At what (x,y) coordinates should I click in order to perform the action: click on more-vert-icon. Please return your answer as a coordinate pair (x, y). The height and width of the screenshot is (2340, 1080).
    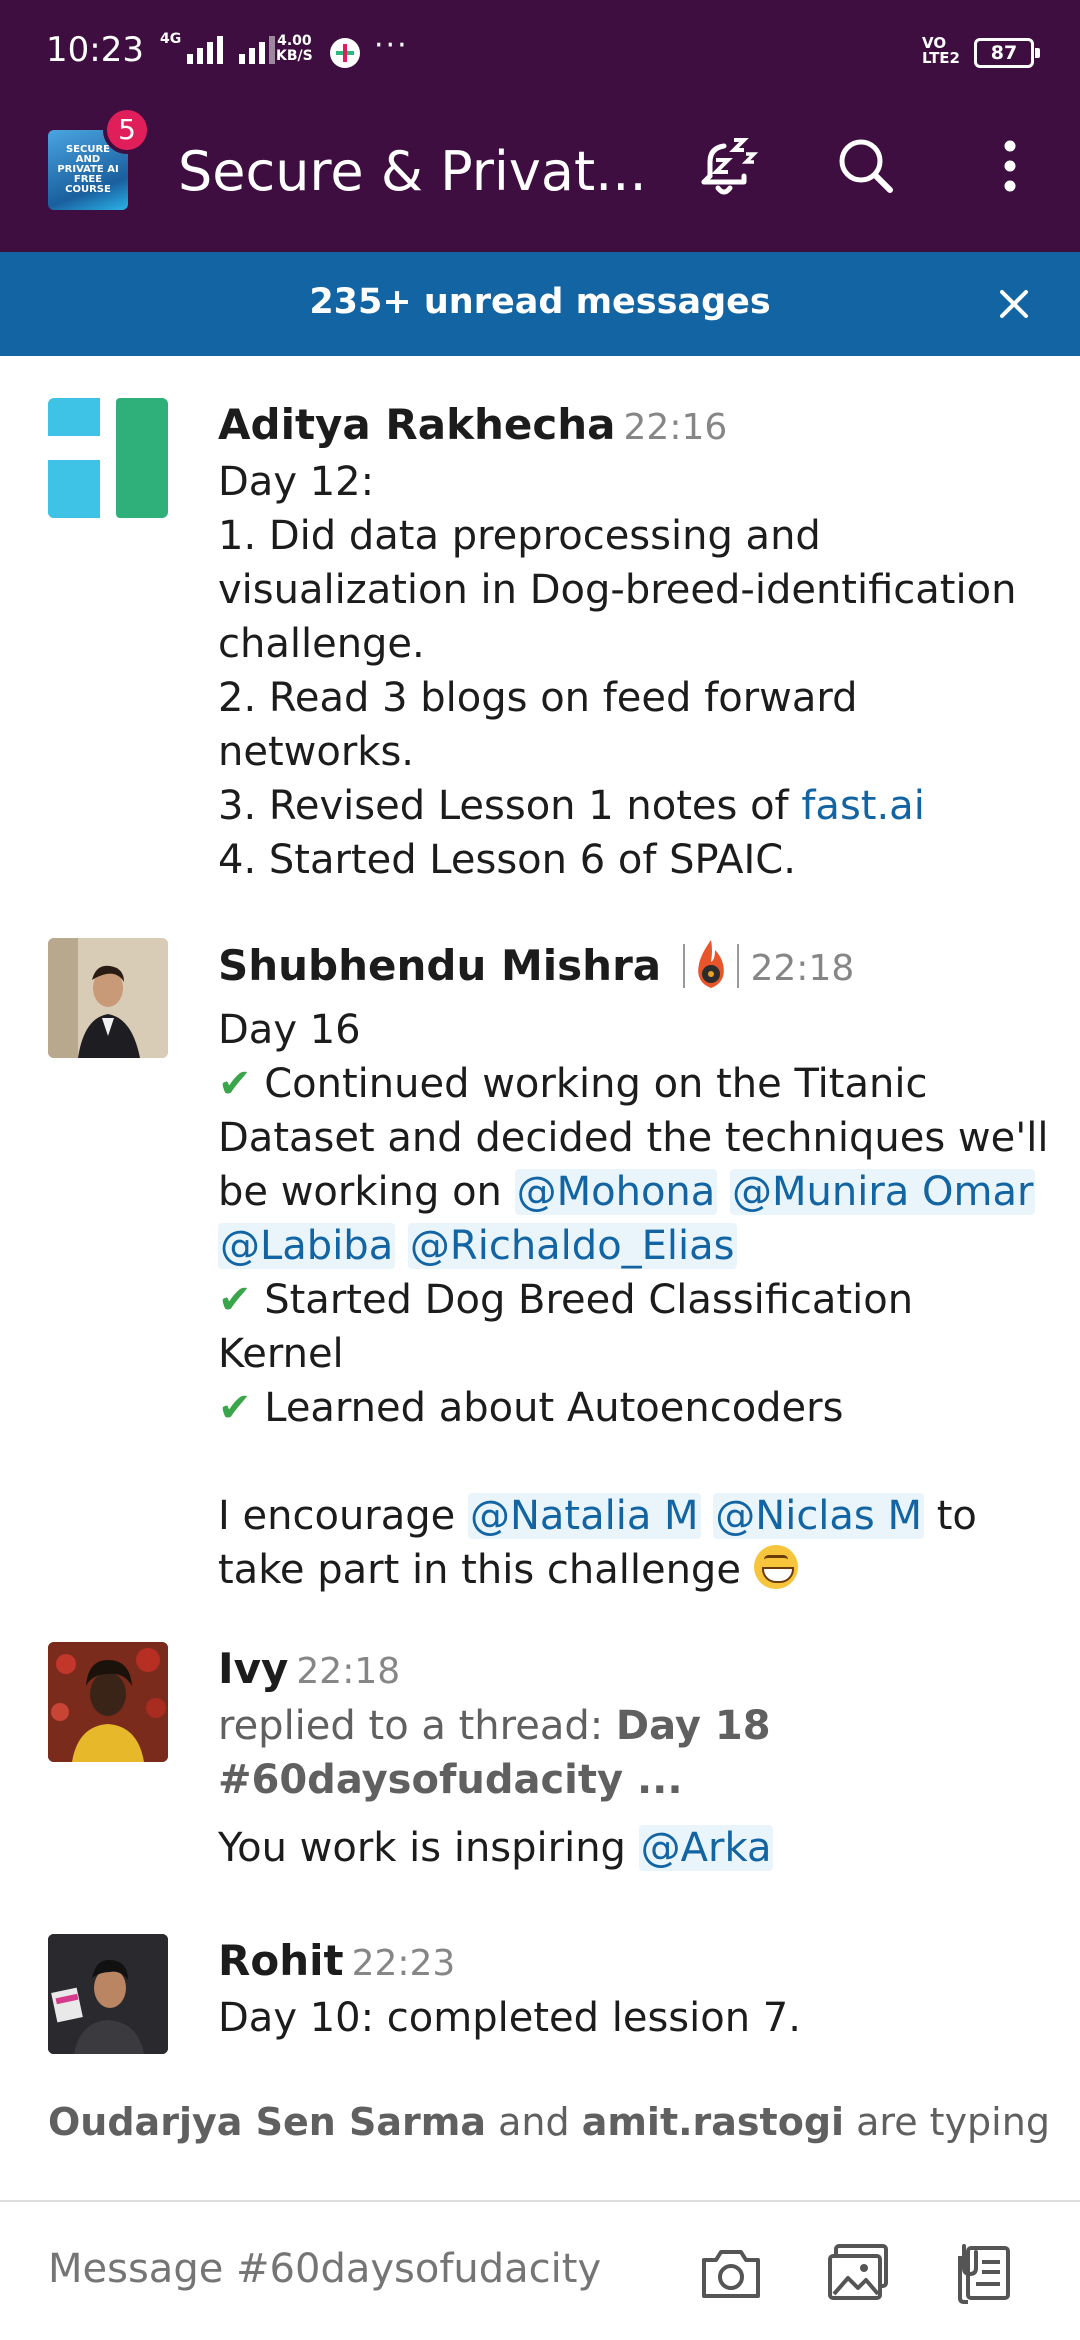
    Looking at the image, I should click on (1010, 166).